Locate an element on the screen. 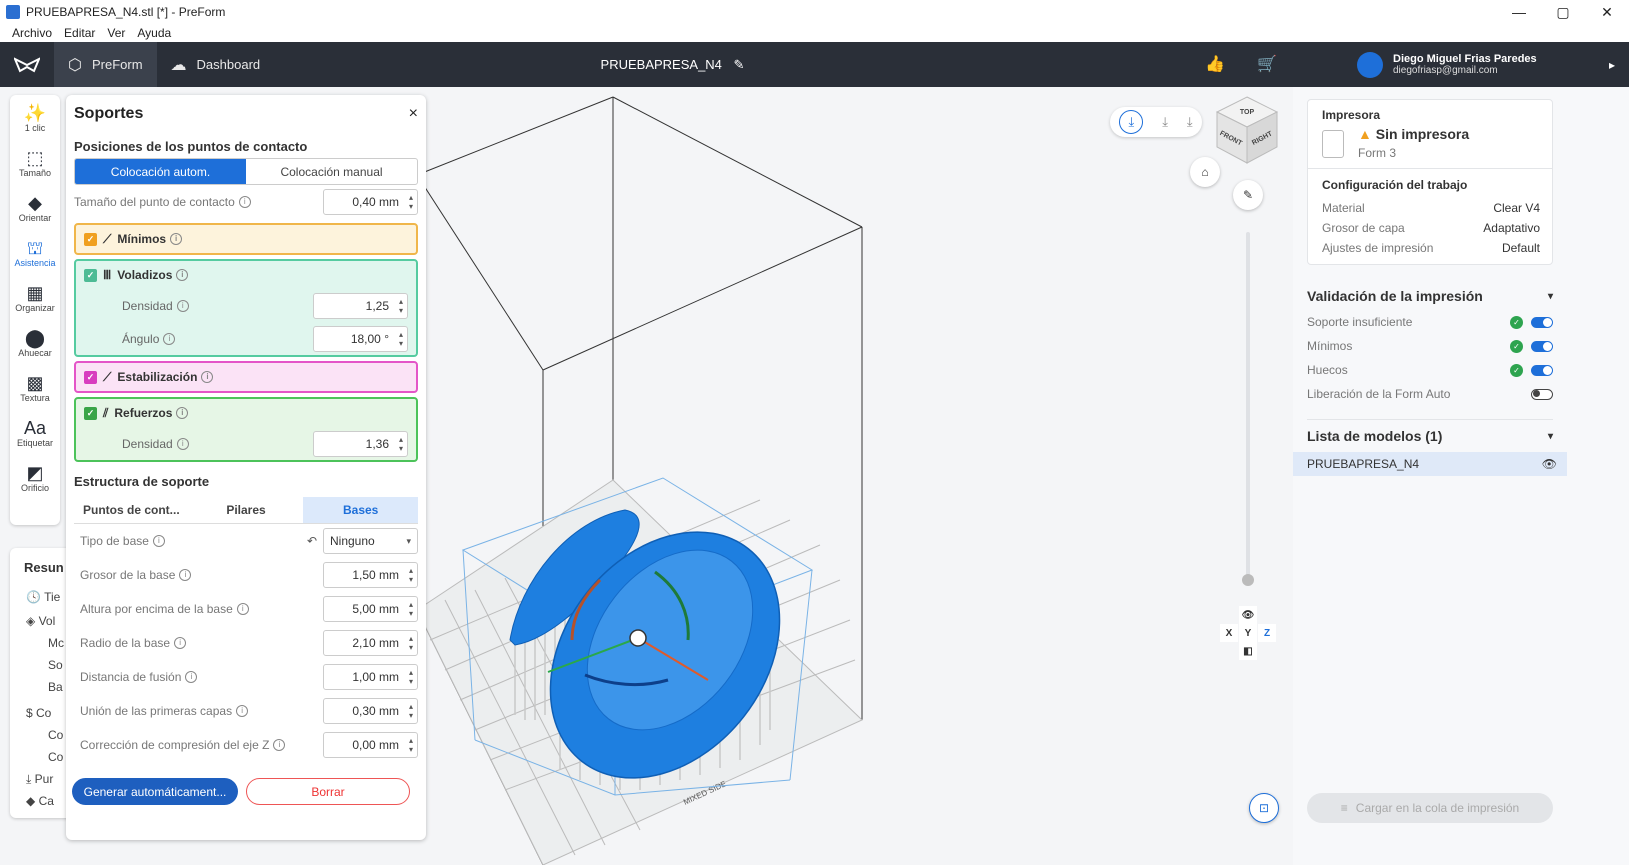 This screenshot has height=865, width=1629. app-icon is located at coordinates (13, 12).